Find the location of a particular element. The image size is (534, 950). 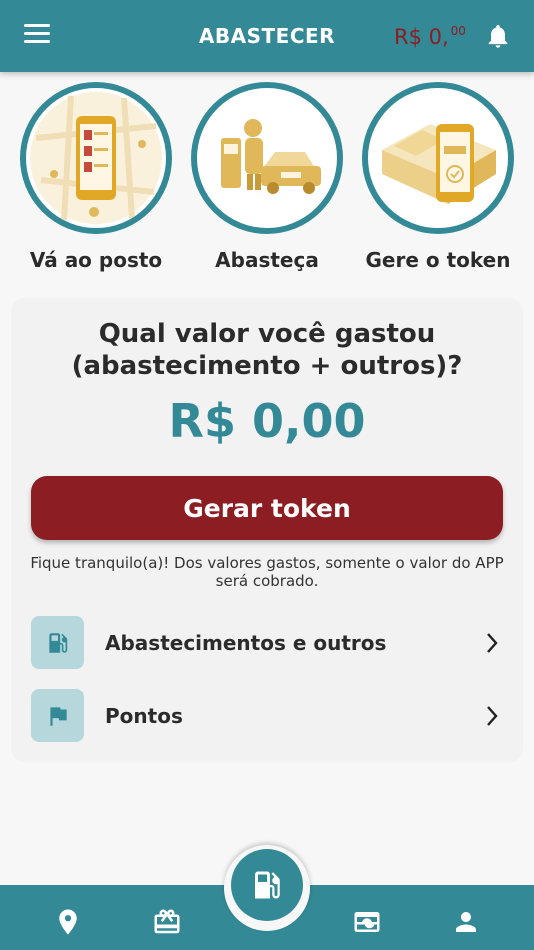

user-icon is located at coordinates (466, 922).